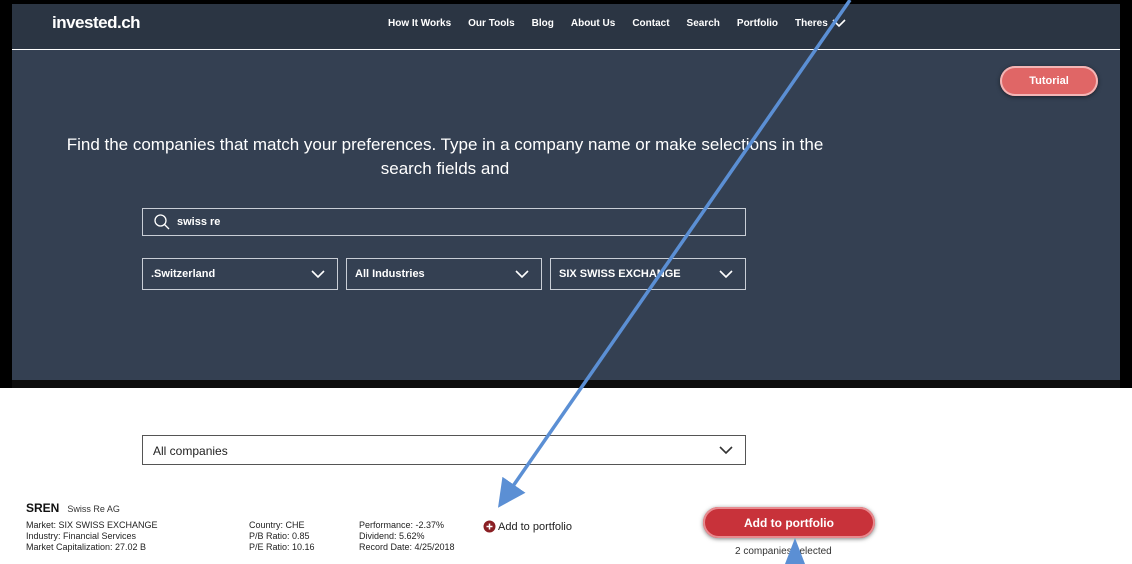 The width and height of the screenshot is (1132, 564). What do you see at coordinates (593, 23) in the screenshot?
I see `nav-about-us: About Us` at bounding box center [593, 23].